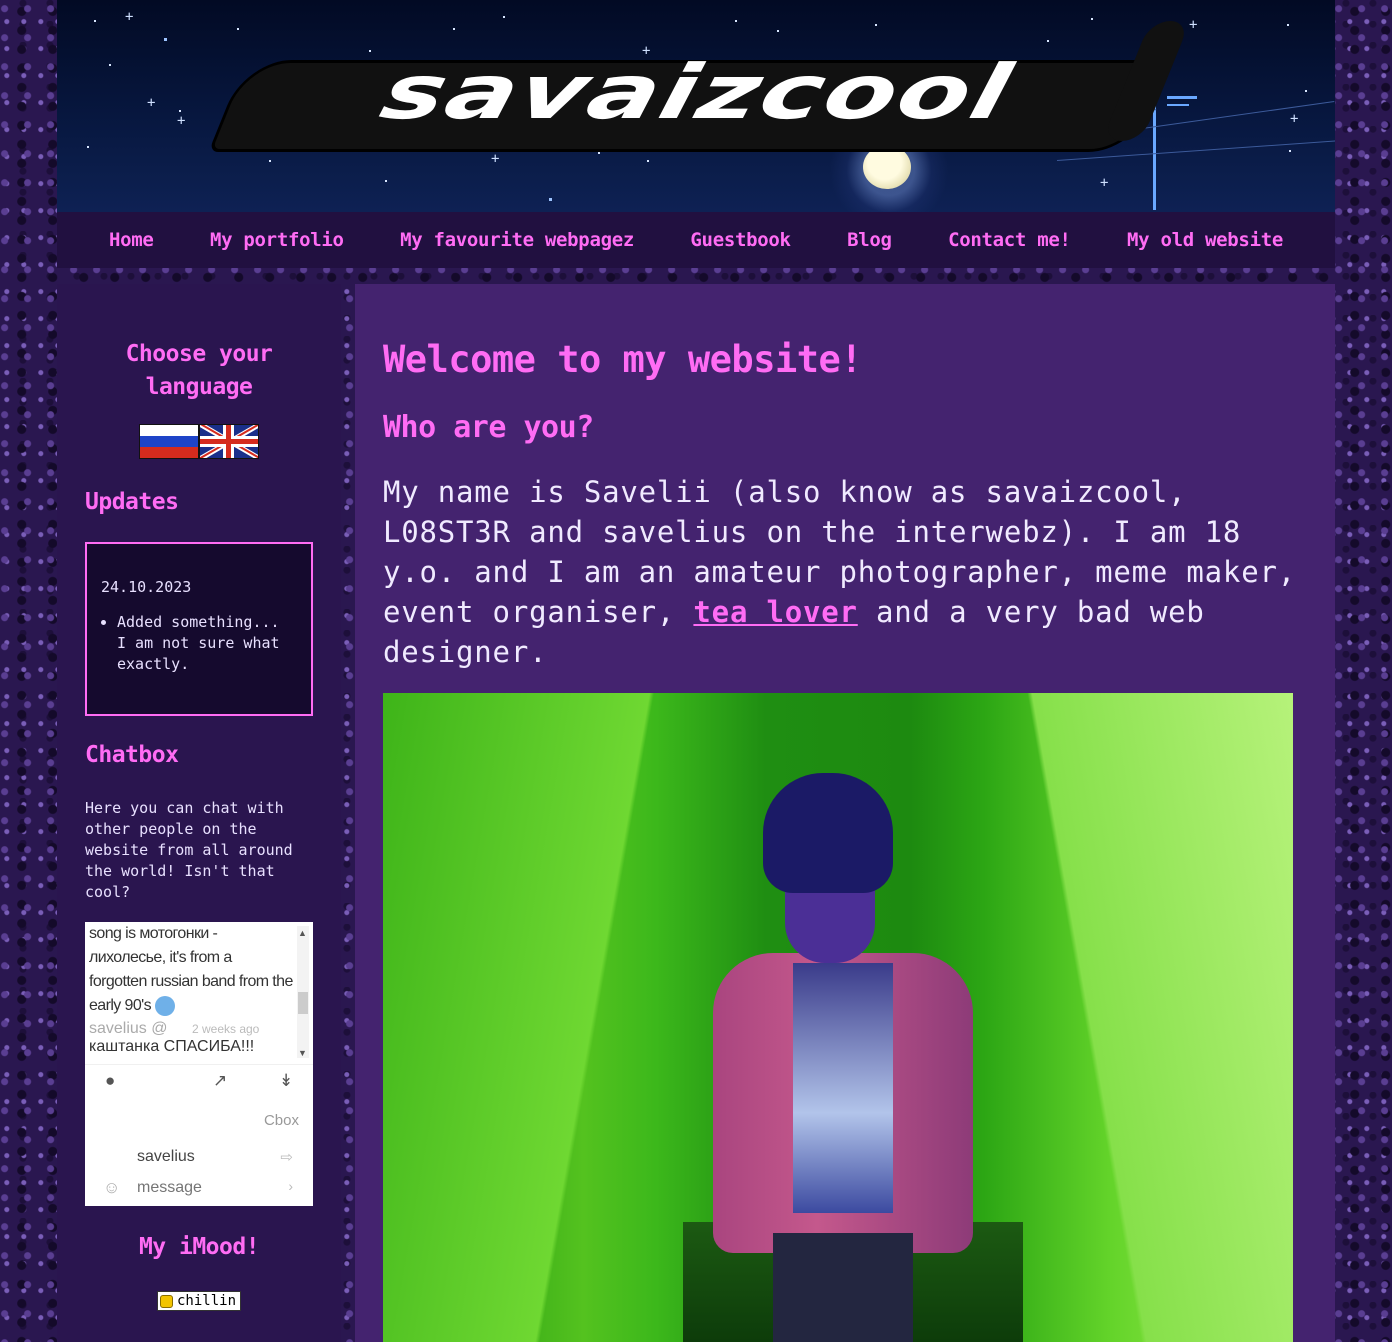 This screenshot has height=1342, width=1392. Describe the element at coordinates (517, 240) in the screenshot. I see `nav-favourite-webpages: My favourite webpagez` at that location.